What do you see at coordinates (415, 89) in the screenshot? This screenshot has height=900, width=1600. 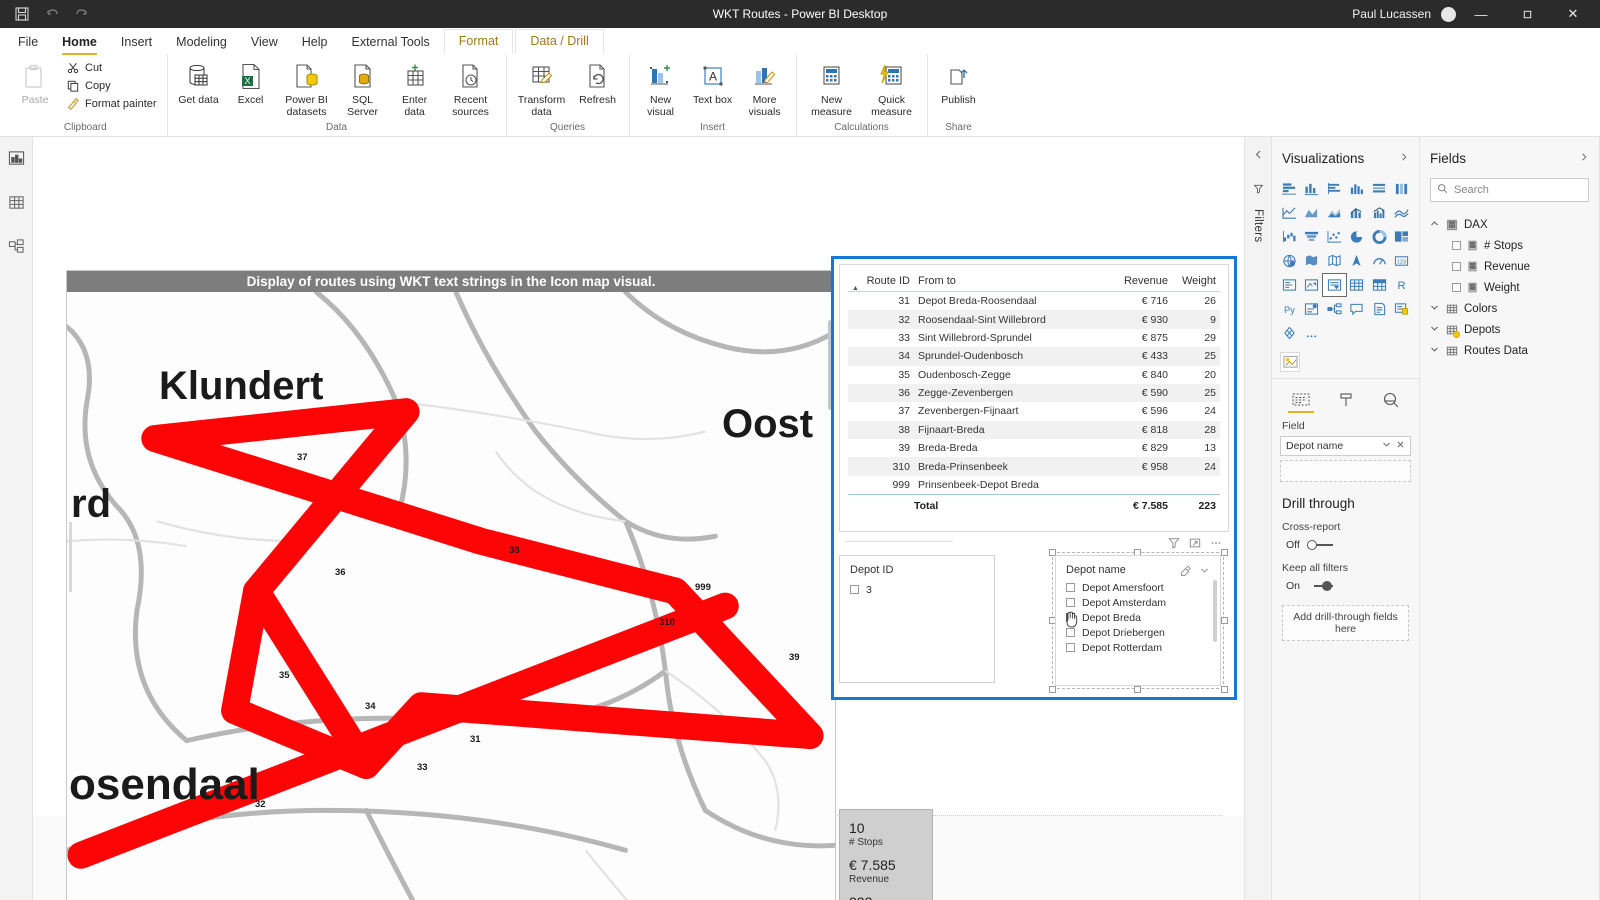 I see `enter-data-button: Enter data` at bounding box center [415, 89].